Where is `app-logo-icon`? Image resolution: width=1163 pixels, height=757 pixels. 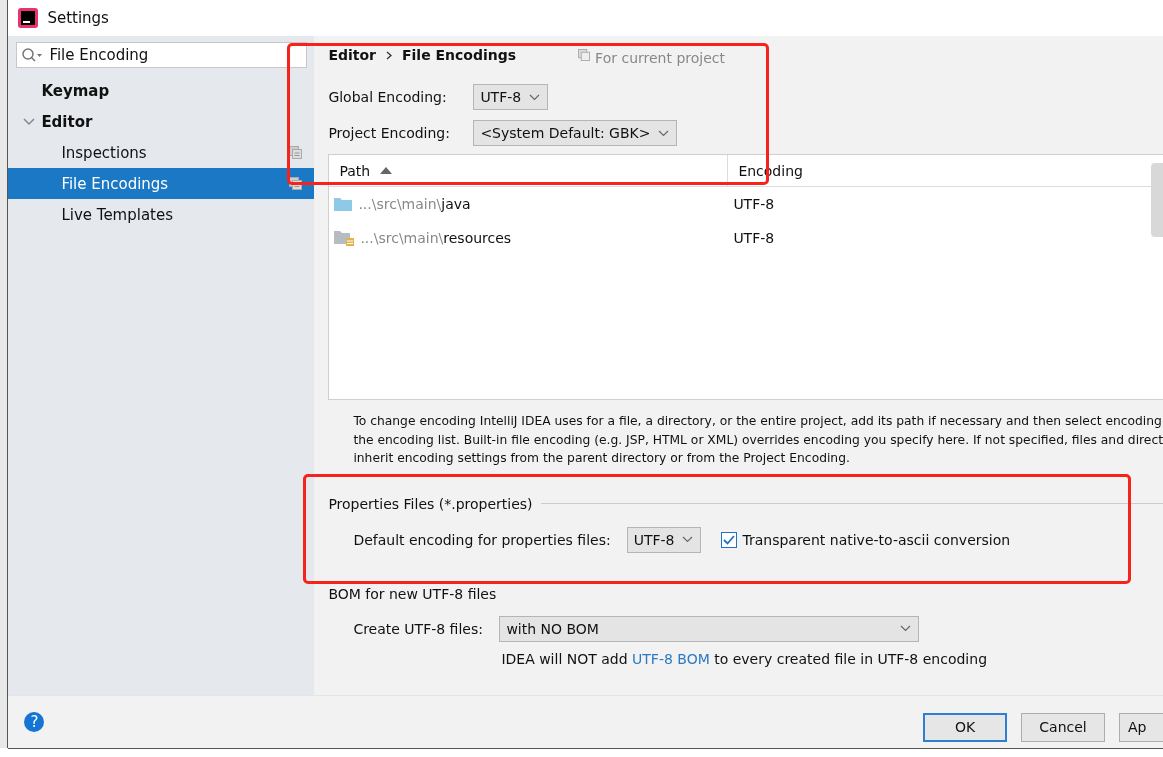 app-logo-icon is located at coordinates (28, 18).